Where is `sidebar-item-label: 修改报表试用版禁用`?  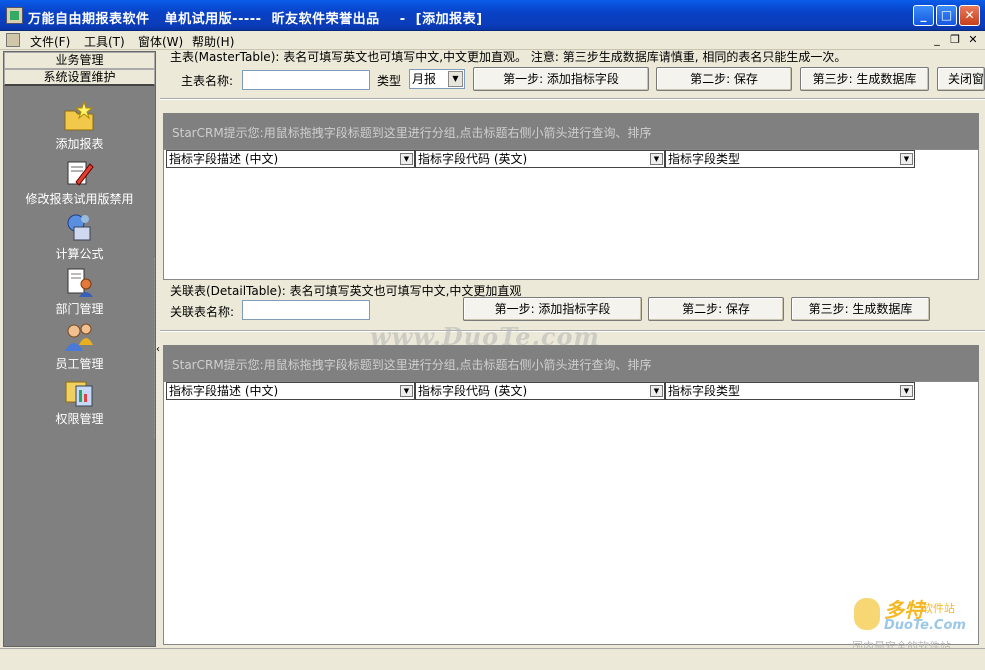
sidebar-item-label: 修改报表试用版禁用 is located at coordinates (79, 199).